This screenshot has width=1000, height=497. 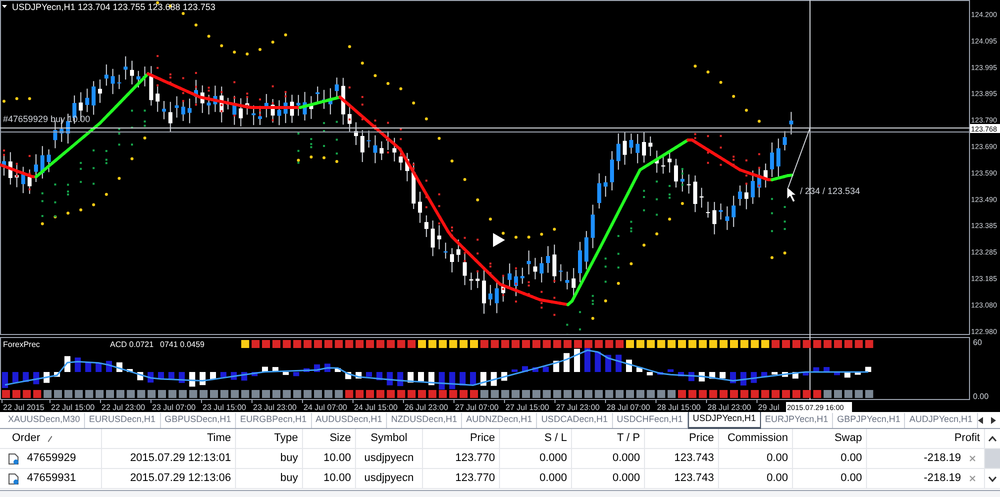 I want to click on symbol-tab: EURUSDecn,H1, so click(x=123, y=420).